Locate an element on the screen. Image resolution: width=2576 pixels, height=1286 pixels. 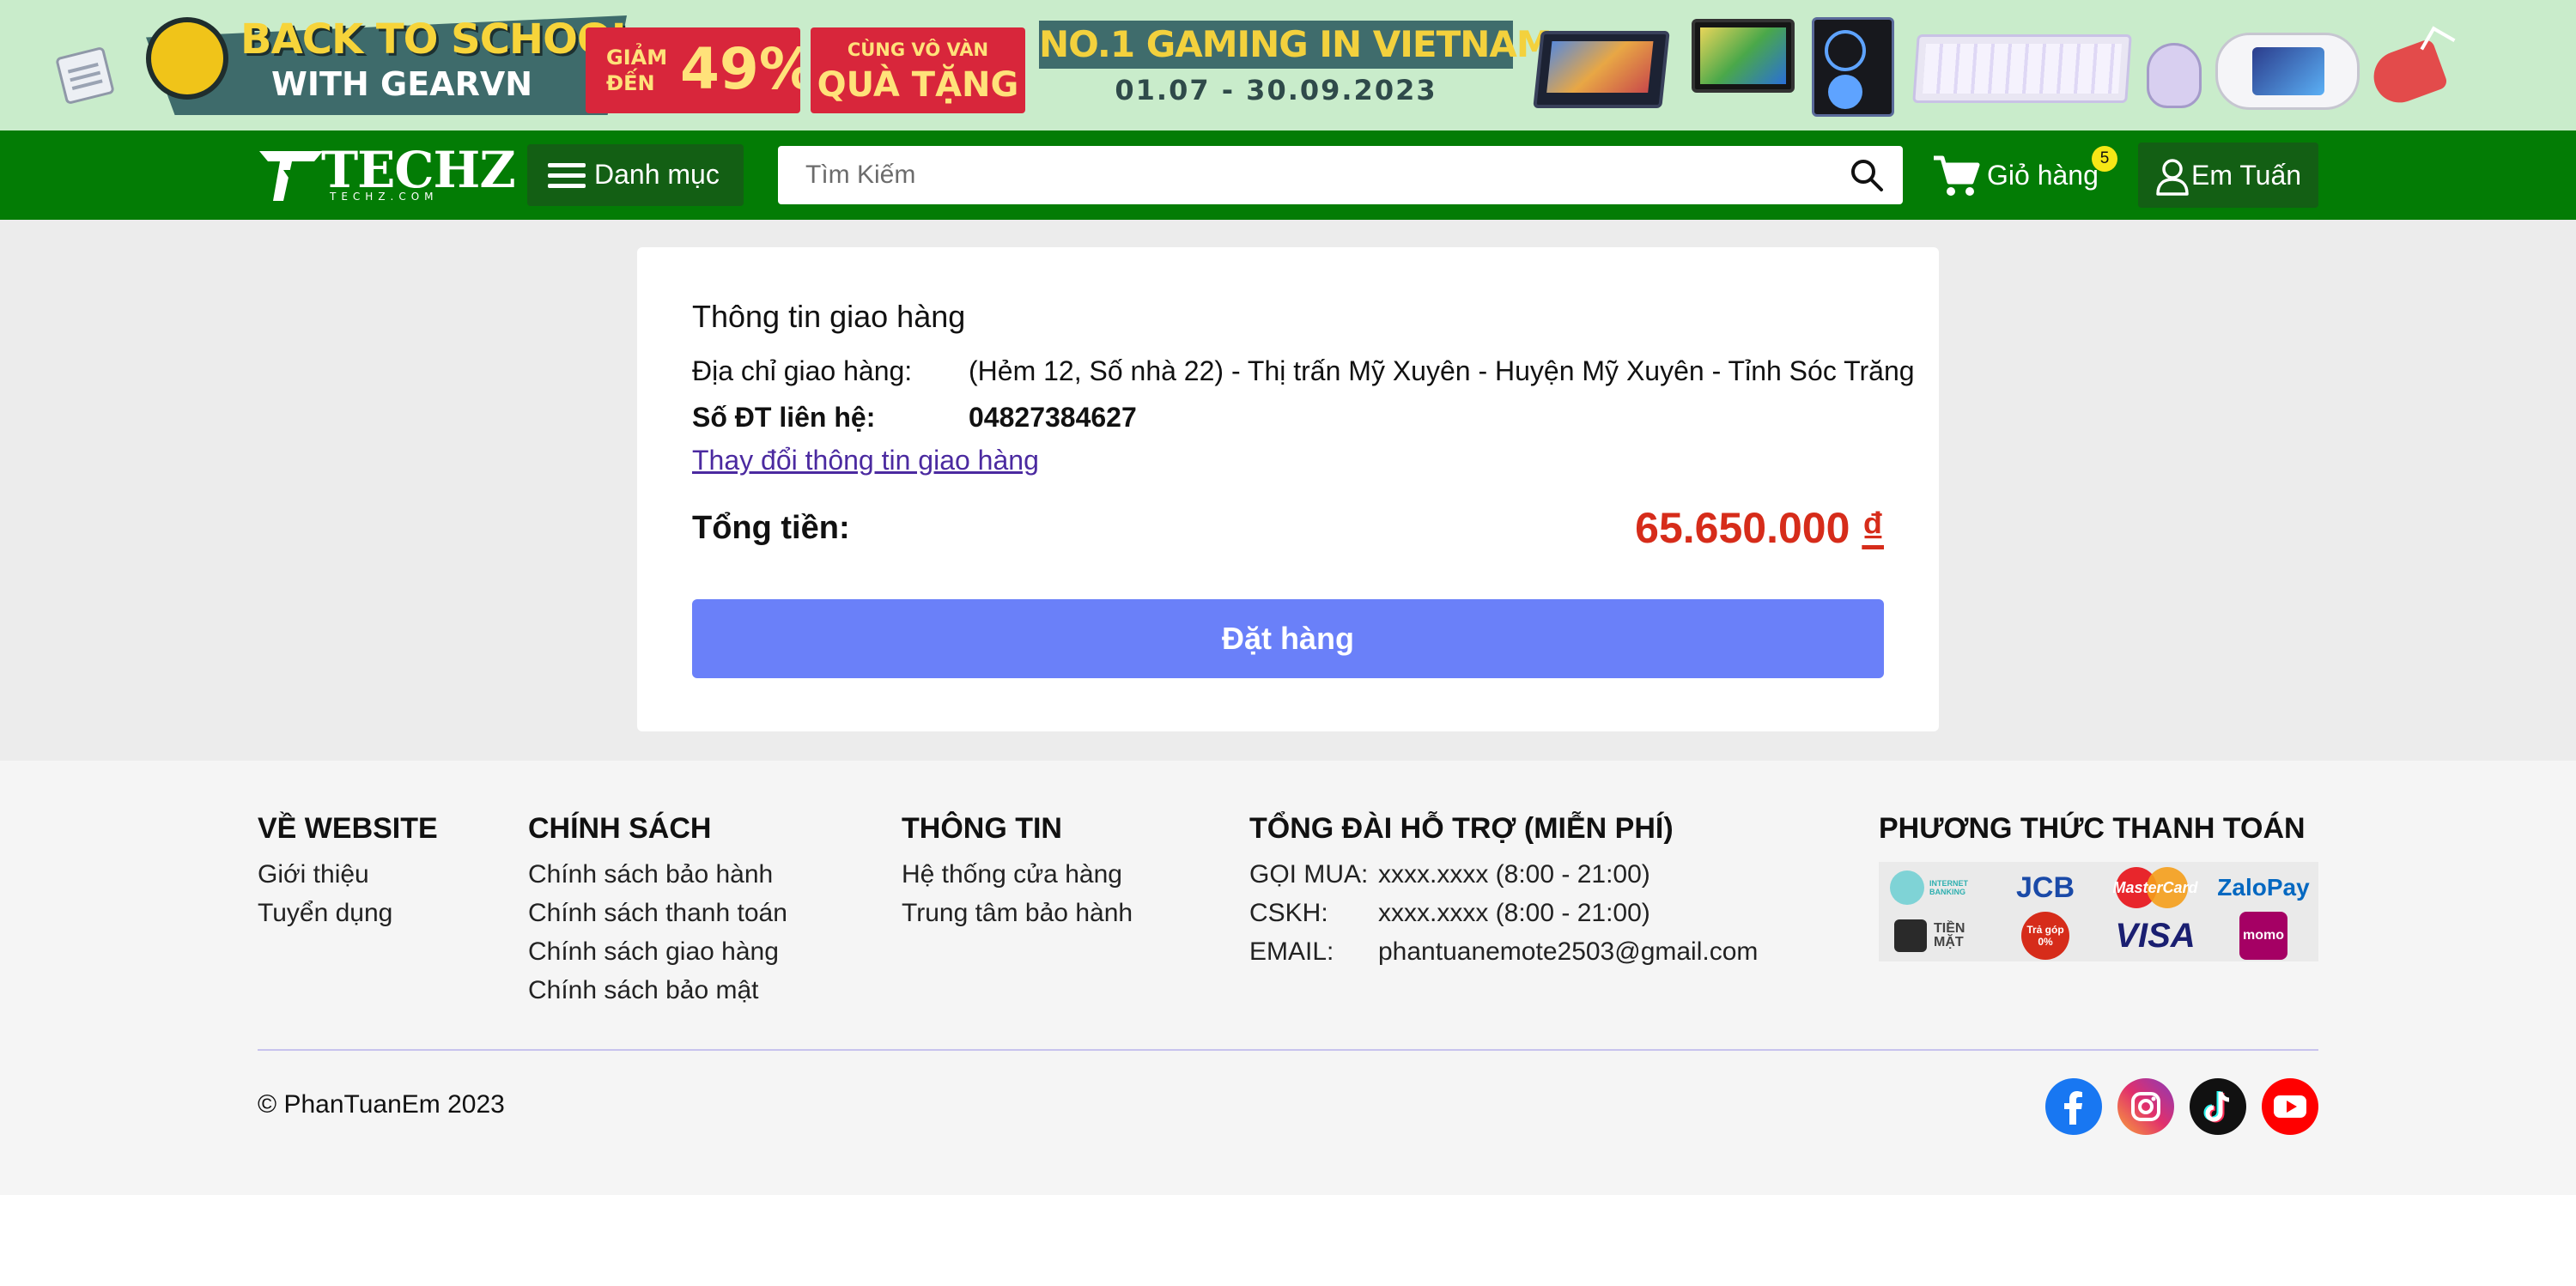
payment-visa: VISA is located at coordinates (2156, 935).